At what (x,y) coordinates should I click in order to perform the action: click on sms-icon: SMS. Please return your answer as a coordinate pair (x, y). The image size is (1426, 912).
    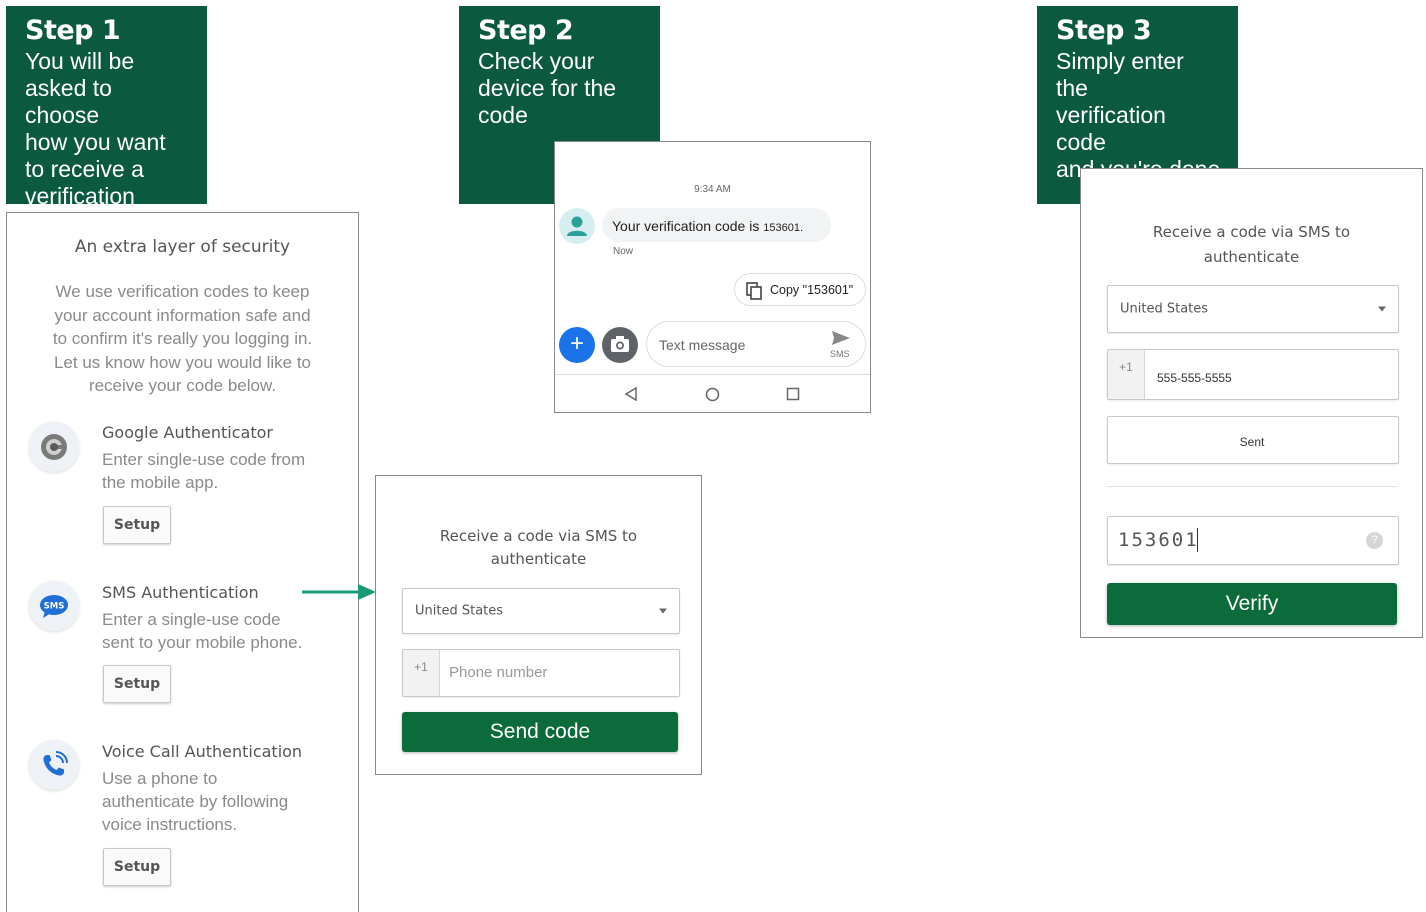
    Looking at the image, I should click on (54, 606).